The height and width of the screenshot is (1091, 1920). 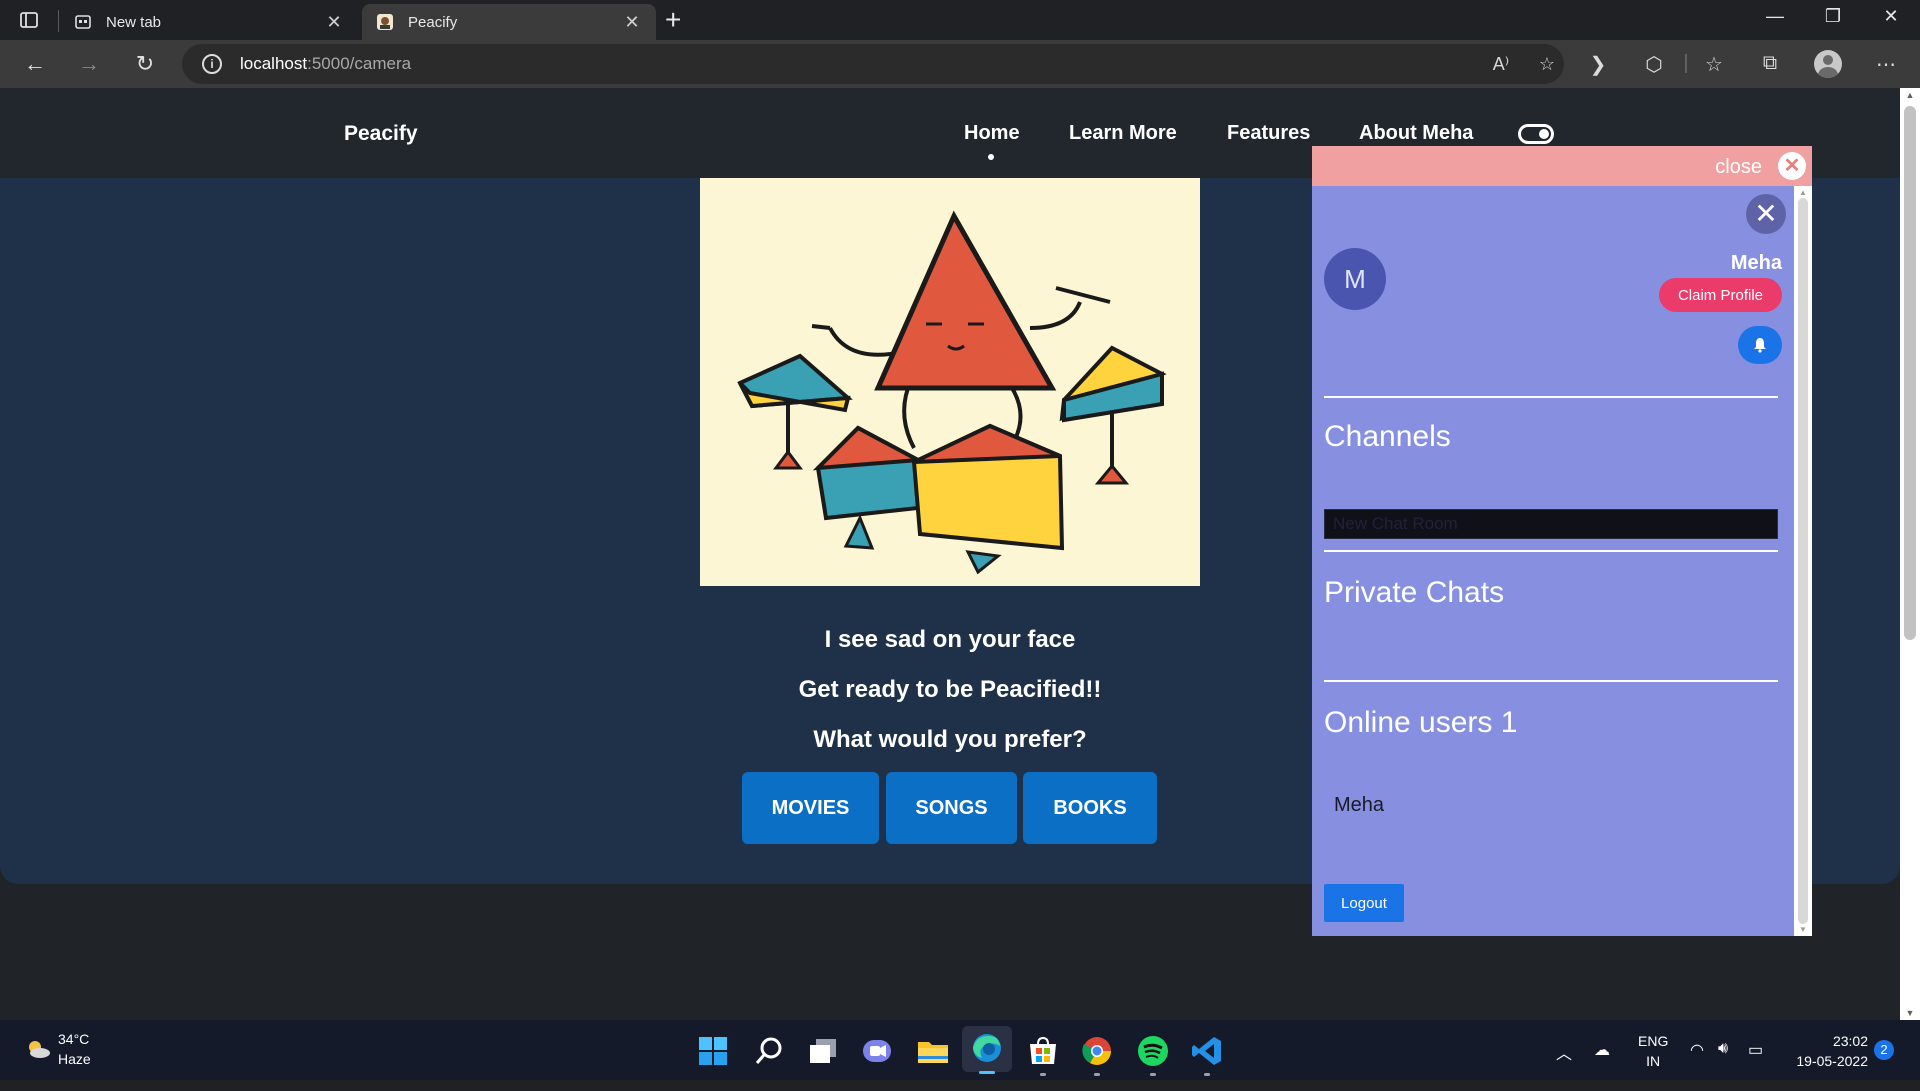 I want to click on claim-profile-button: Claim Profile, so click(x=1720, y=295).